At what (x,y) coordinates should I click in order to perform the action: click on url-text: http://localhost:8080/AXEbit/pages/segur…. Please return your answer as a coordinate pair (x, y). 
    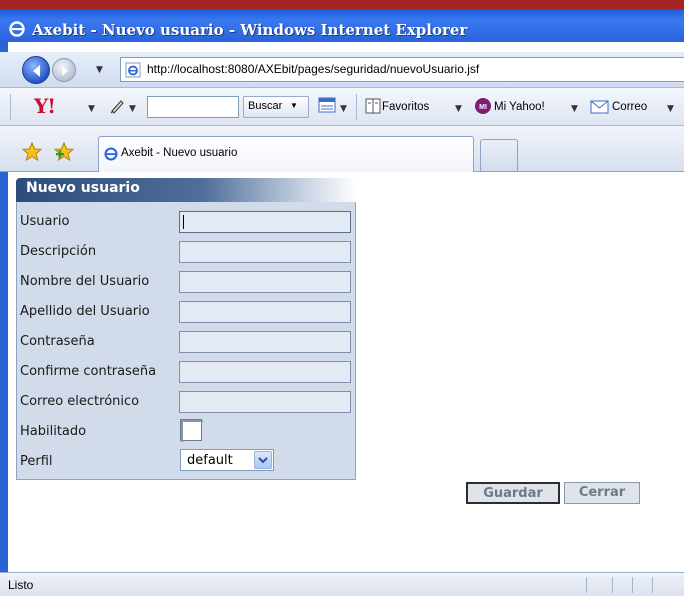
    Looking at the image, I should click on (313, 69).